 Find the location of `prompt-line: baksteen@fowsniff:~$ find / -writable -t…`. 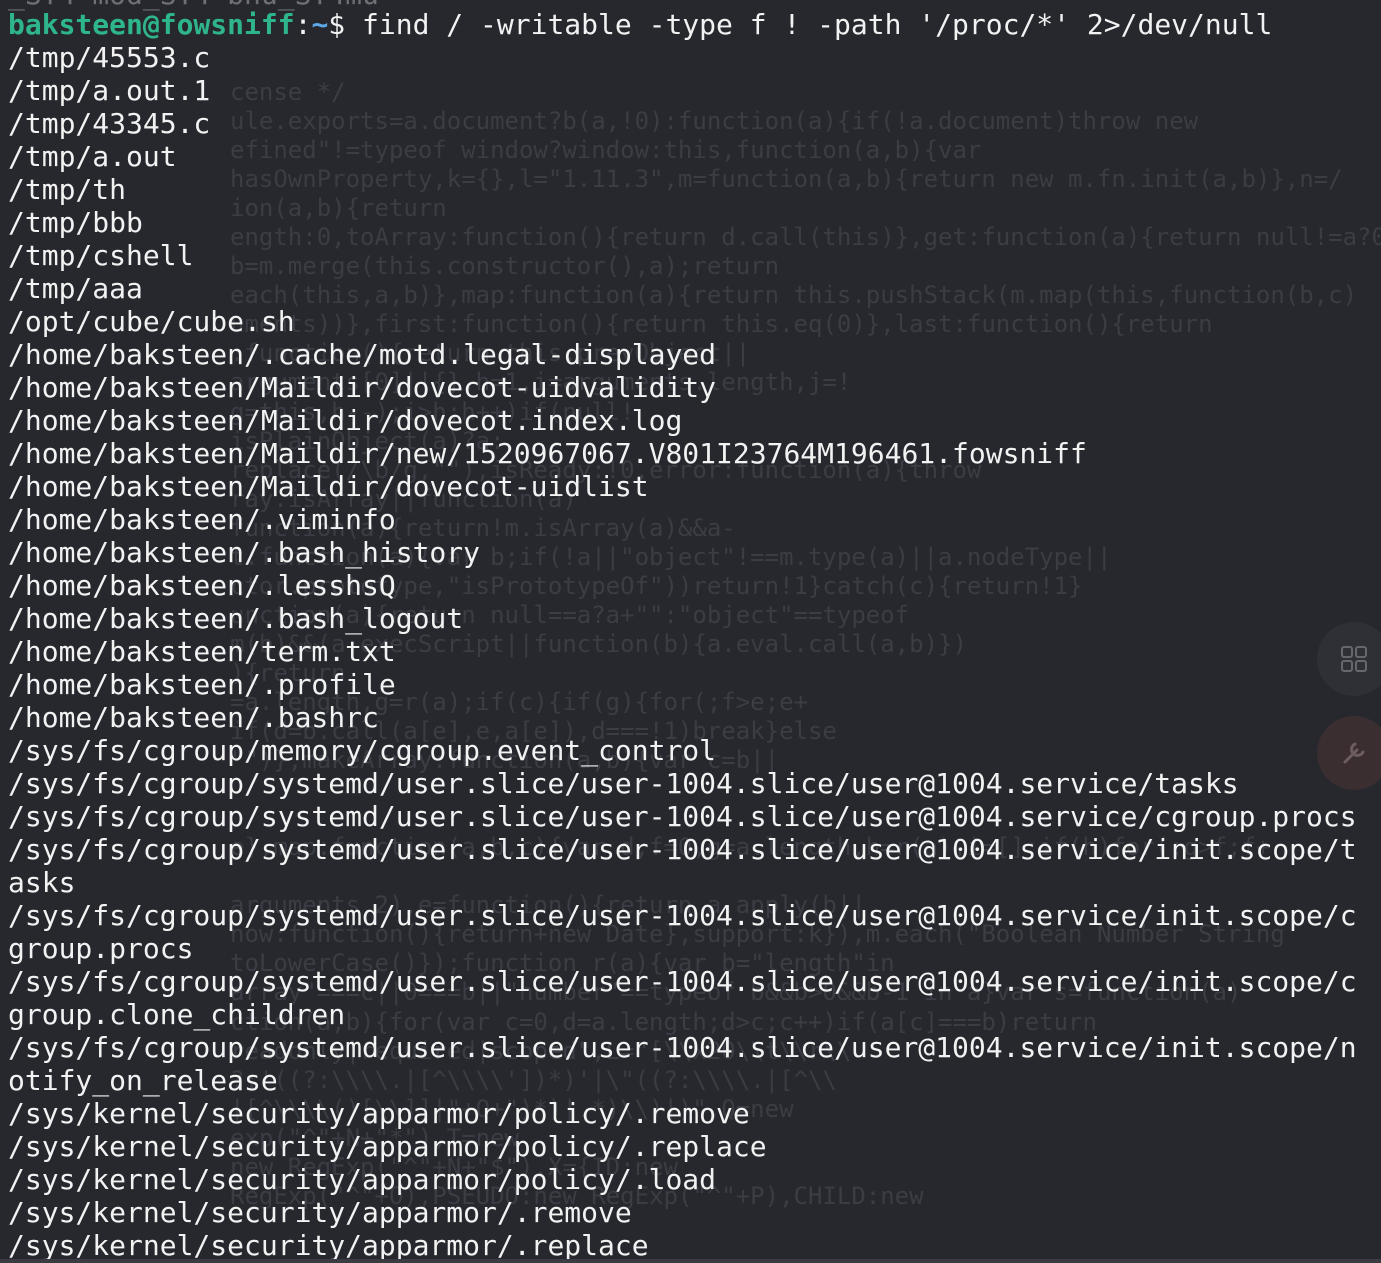

prompt-line: baksteen@fowsniff:~$ find / -writable -t… is located at coordinates (682, 24).